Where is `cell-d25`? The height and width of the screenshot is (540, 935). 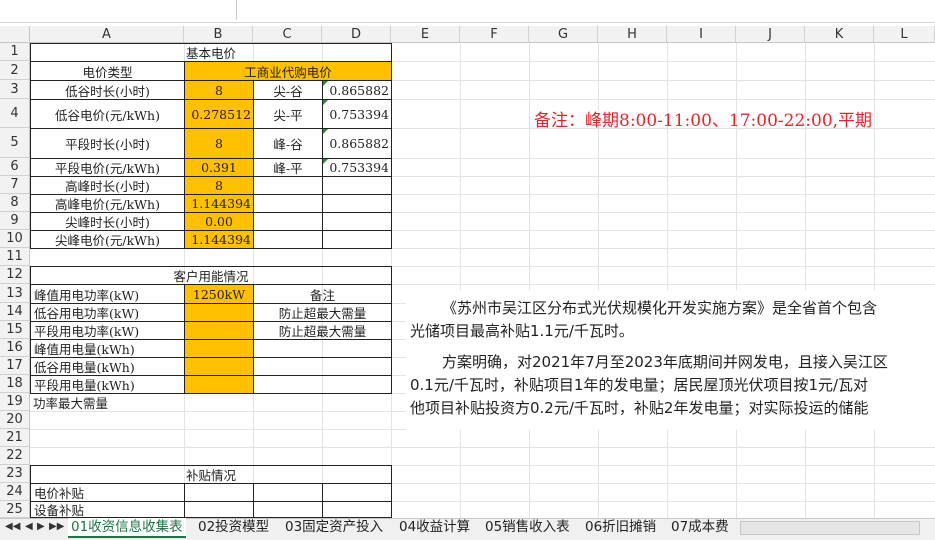 cell-d25 is located at coordinates (357, 509).